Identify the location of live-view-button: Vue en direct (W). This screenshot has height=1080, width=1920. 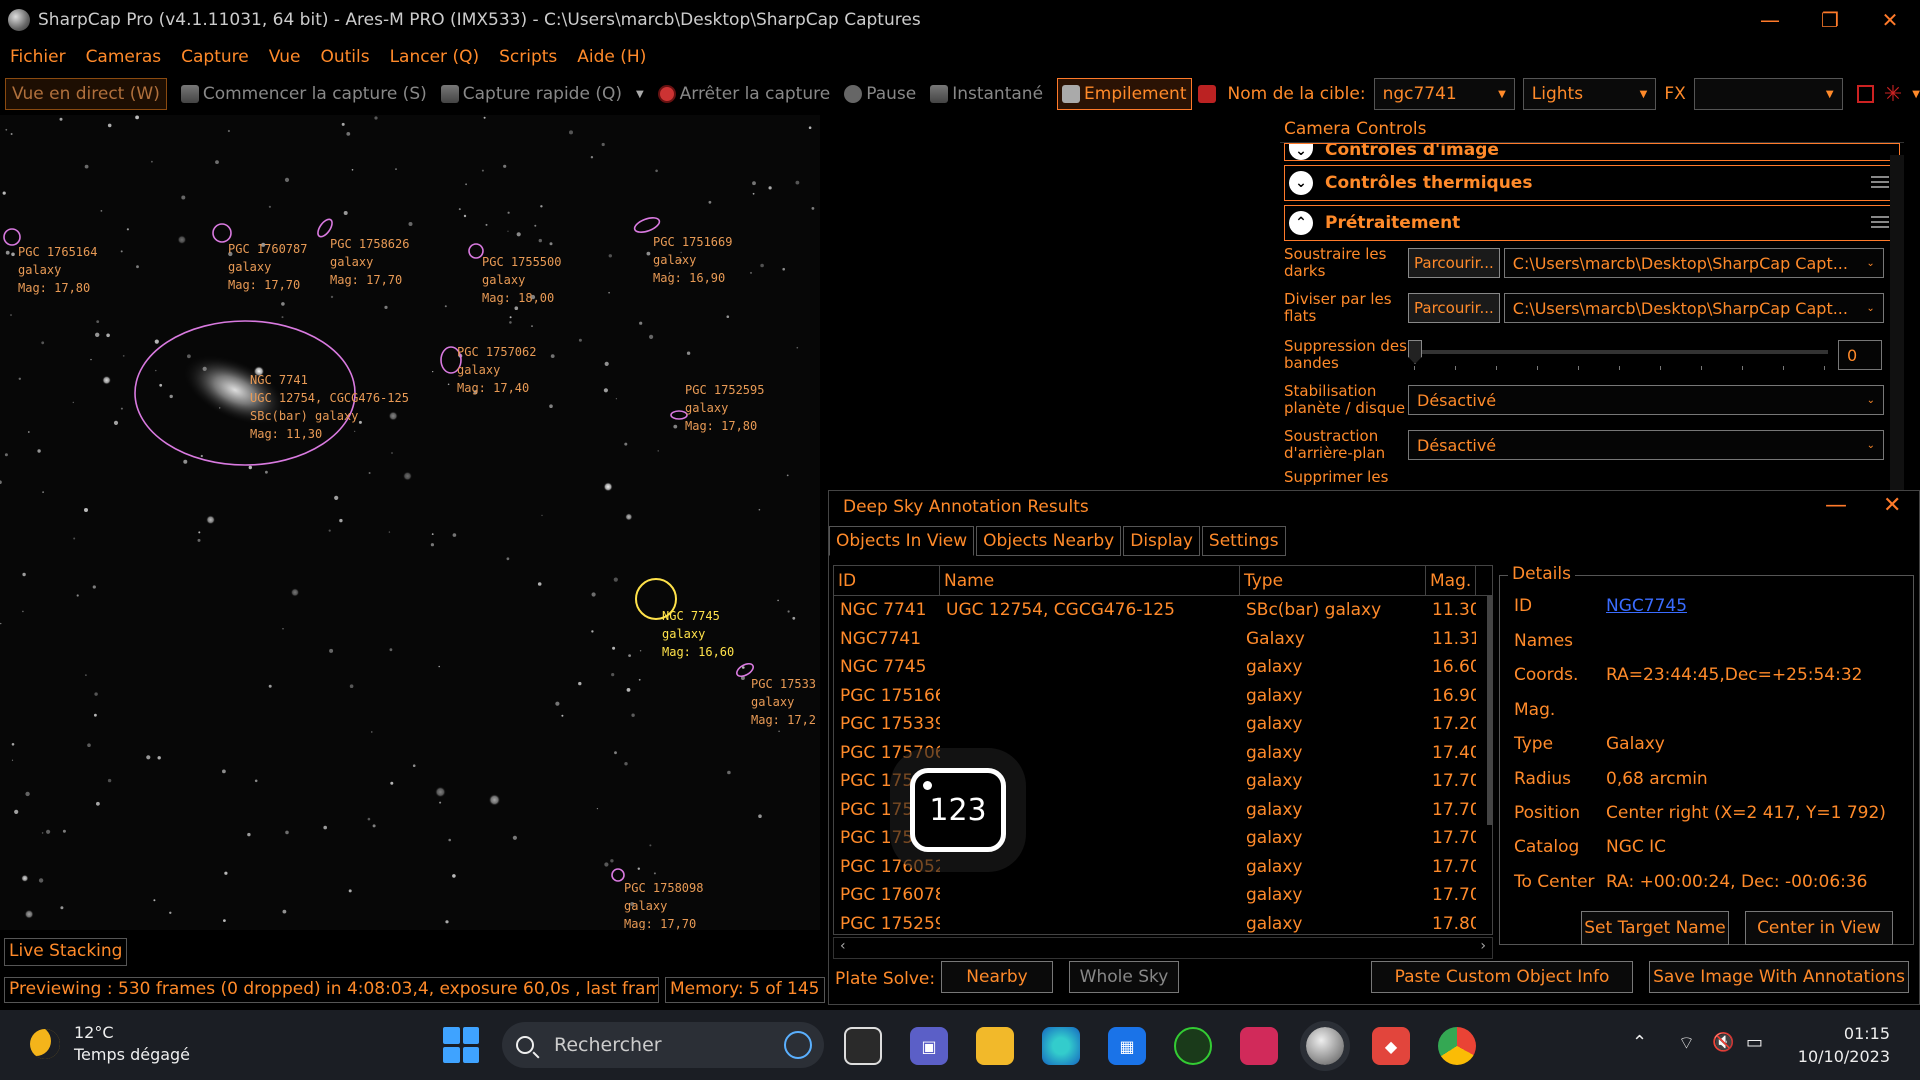
(86, 94).